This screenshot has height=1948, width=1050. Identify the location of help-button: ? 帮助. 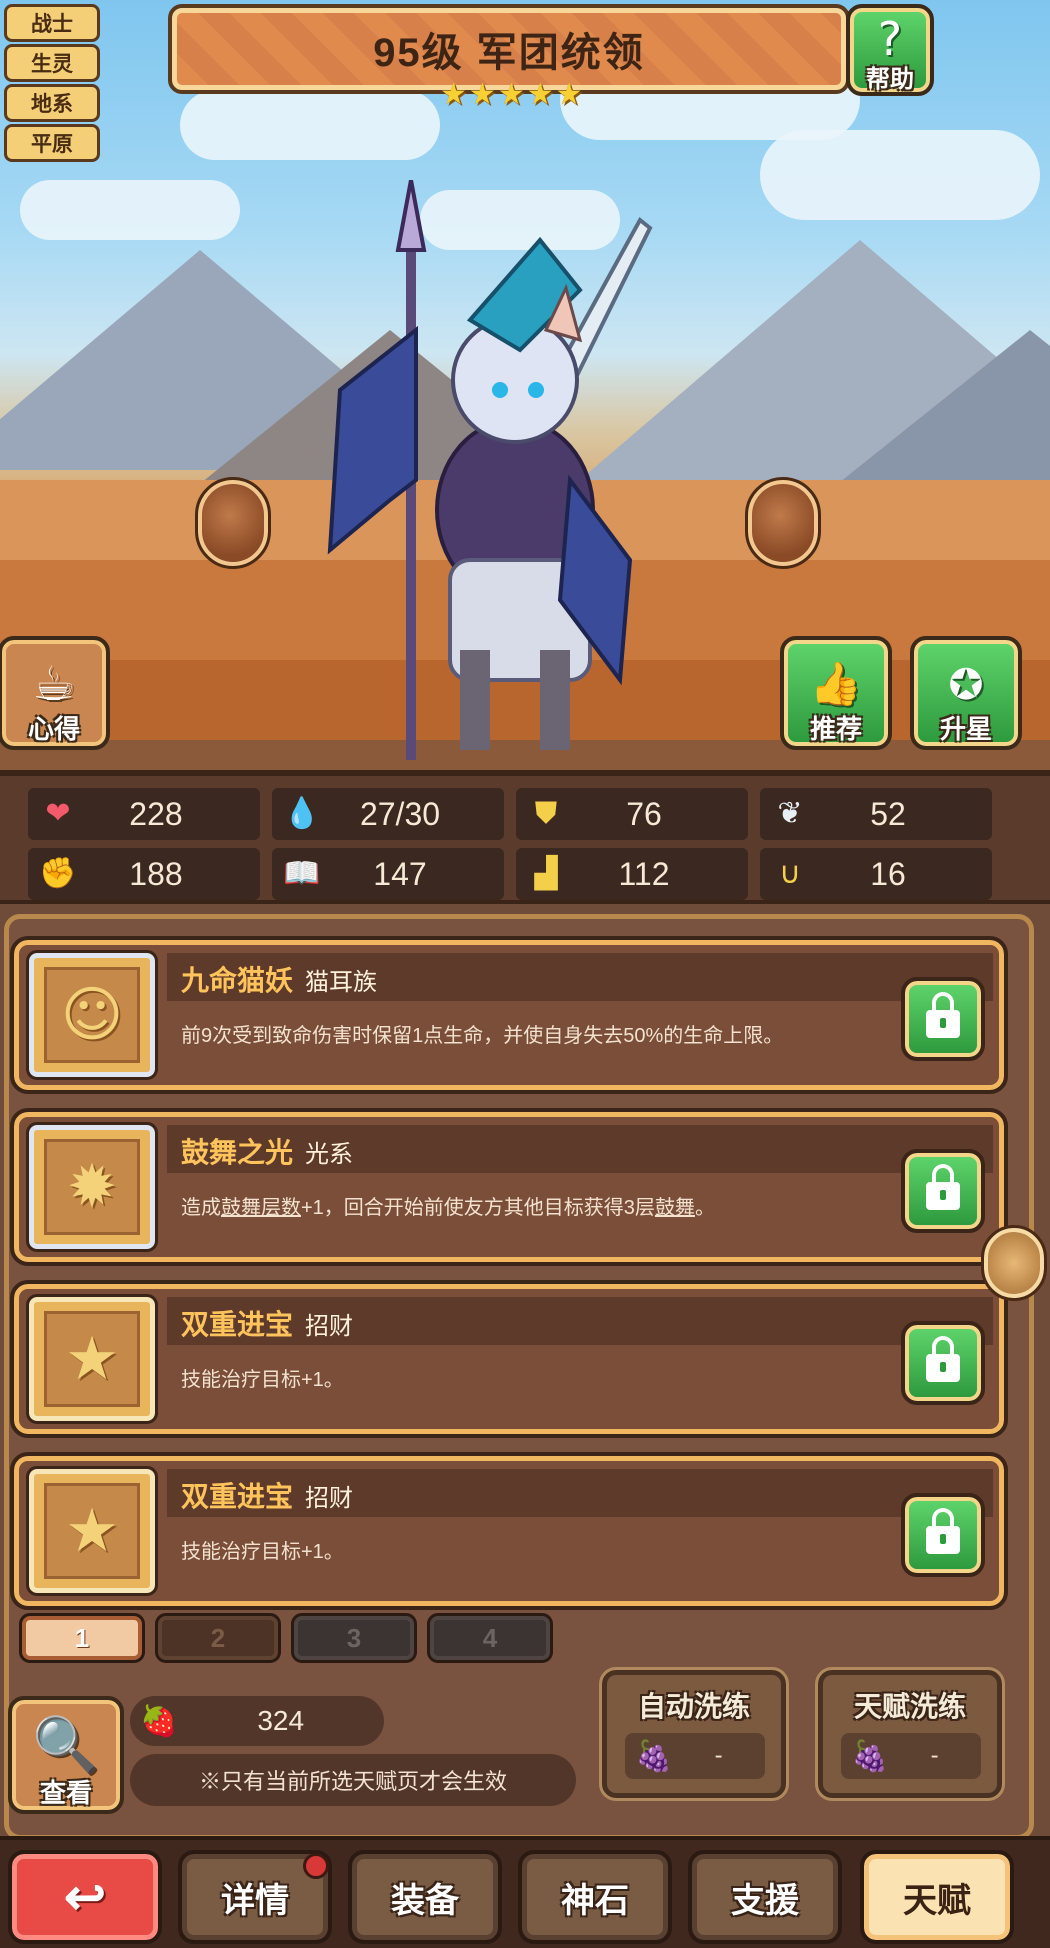
(890, 50).